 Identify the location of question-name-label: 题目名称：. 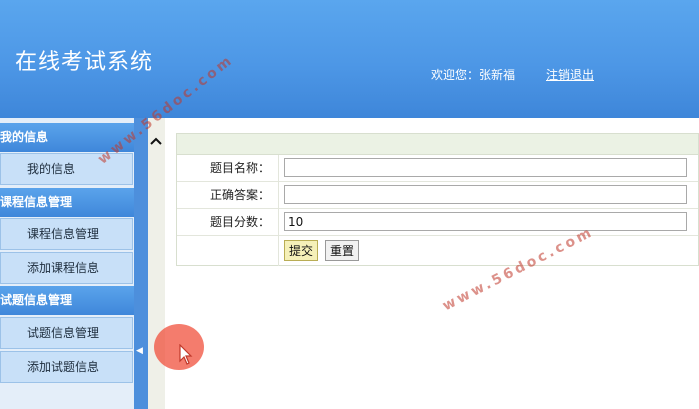
(228, 168).